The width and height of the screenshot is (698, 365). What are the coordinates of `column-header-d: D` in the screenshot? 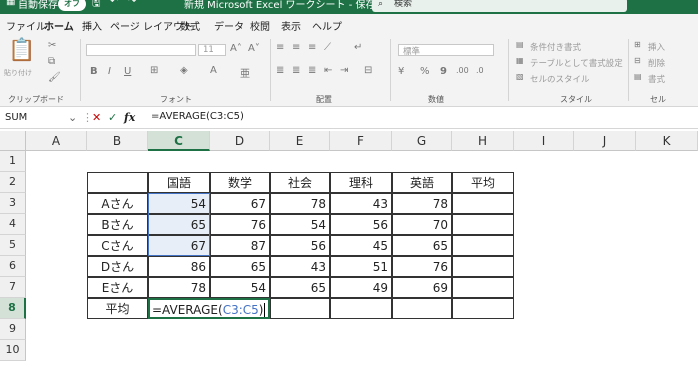 It's located at (240, 141).